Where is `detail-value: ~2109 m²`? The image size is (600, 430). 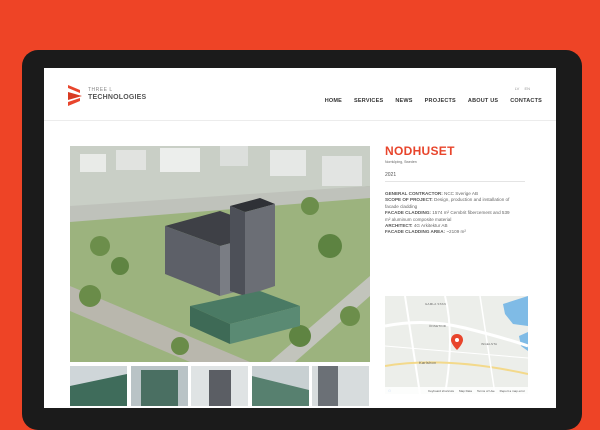 detail-value: ~2109 m² is located at coordinates (456, 232).